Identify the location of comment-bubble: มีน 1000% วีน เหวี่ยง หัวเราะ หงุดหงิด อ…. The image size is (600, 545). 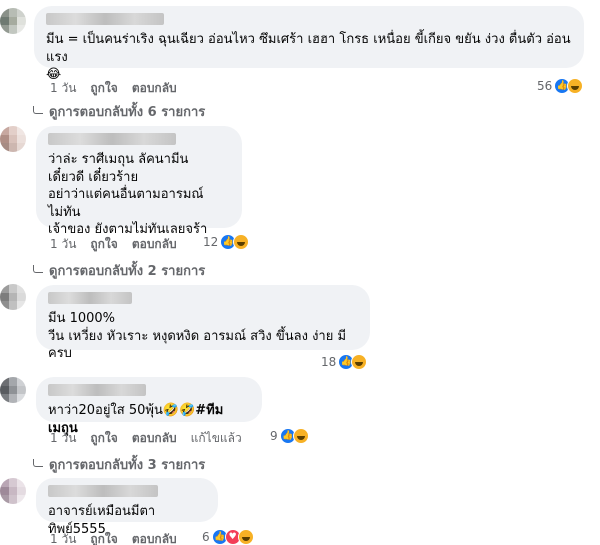
(203, 323).